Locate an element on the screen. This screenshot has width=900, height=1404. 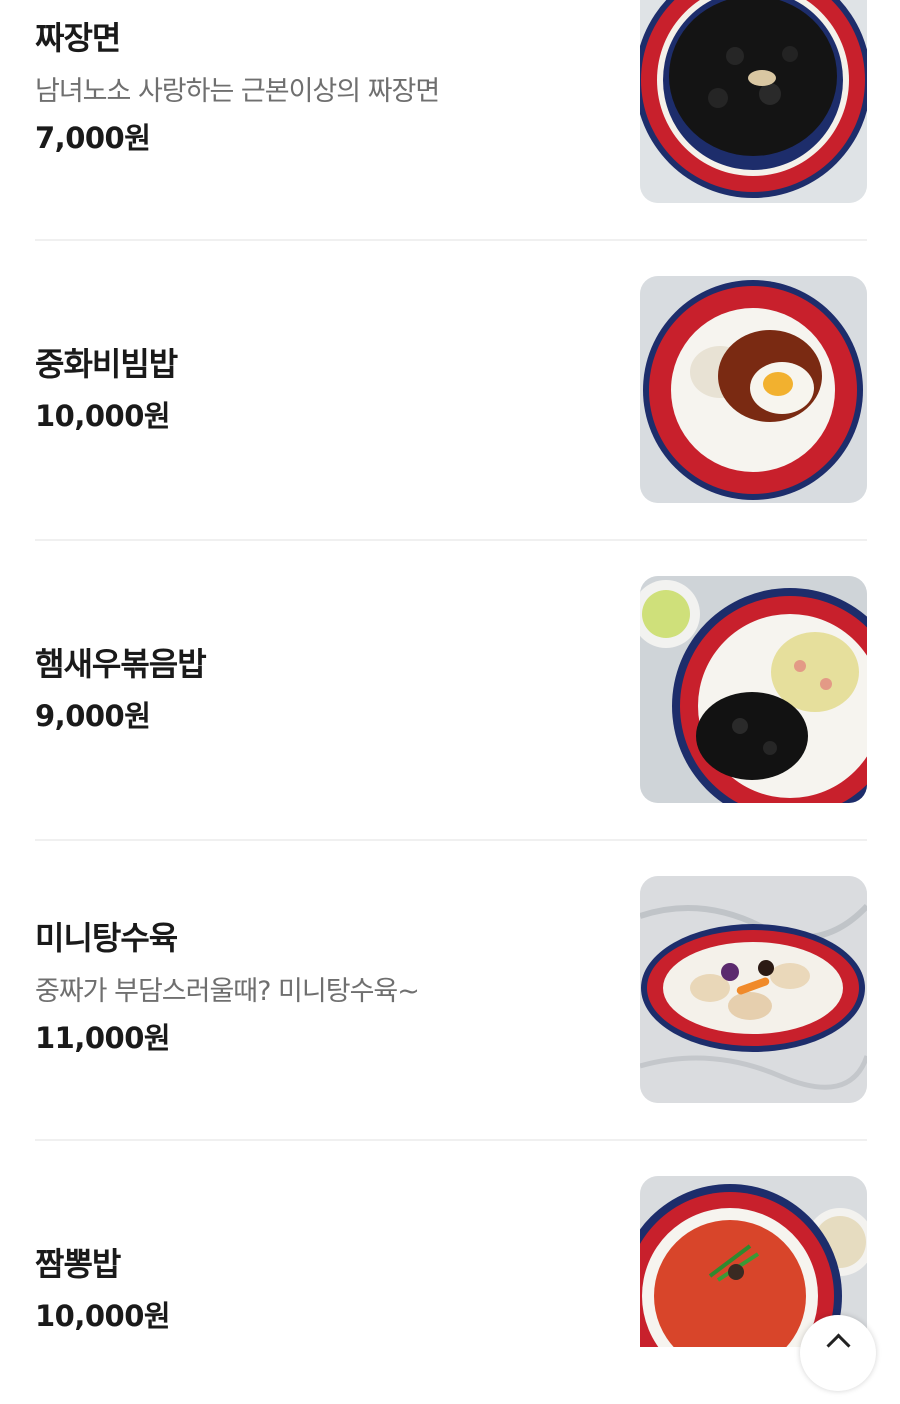
menu-item-name: 짬뽕밥 is located at coordinates (78, 1264).